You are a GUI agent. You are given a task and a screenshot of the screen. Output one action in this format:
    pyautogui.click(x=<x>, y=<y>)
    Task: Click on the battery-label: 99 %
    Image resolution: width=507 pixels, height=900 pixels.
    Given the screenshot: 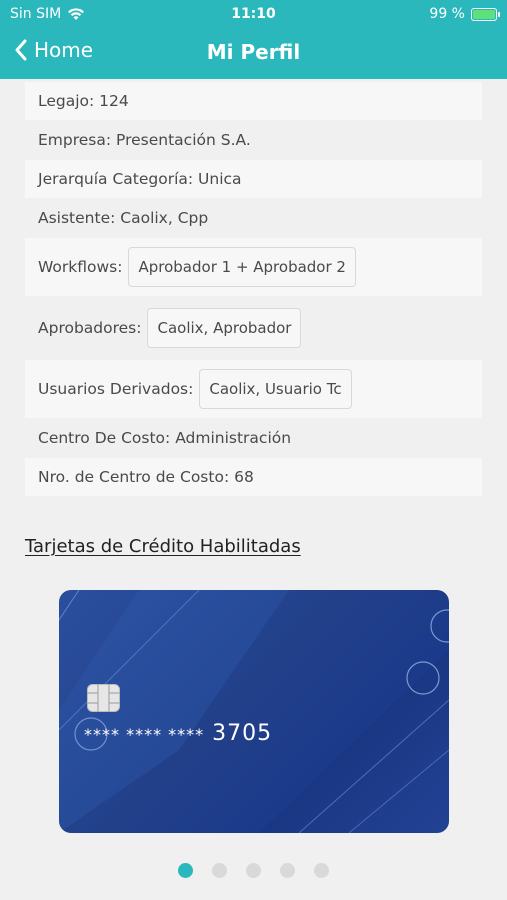 What is the action you would take?
    pyautogui.click(x=447, y=14)
    